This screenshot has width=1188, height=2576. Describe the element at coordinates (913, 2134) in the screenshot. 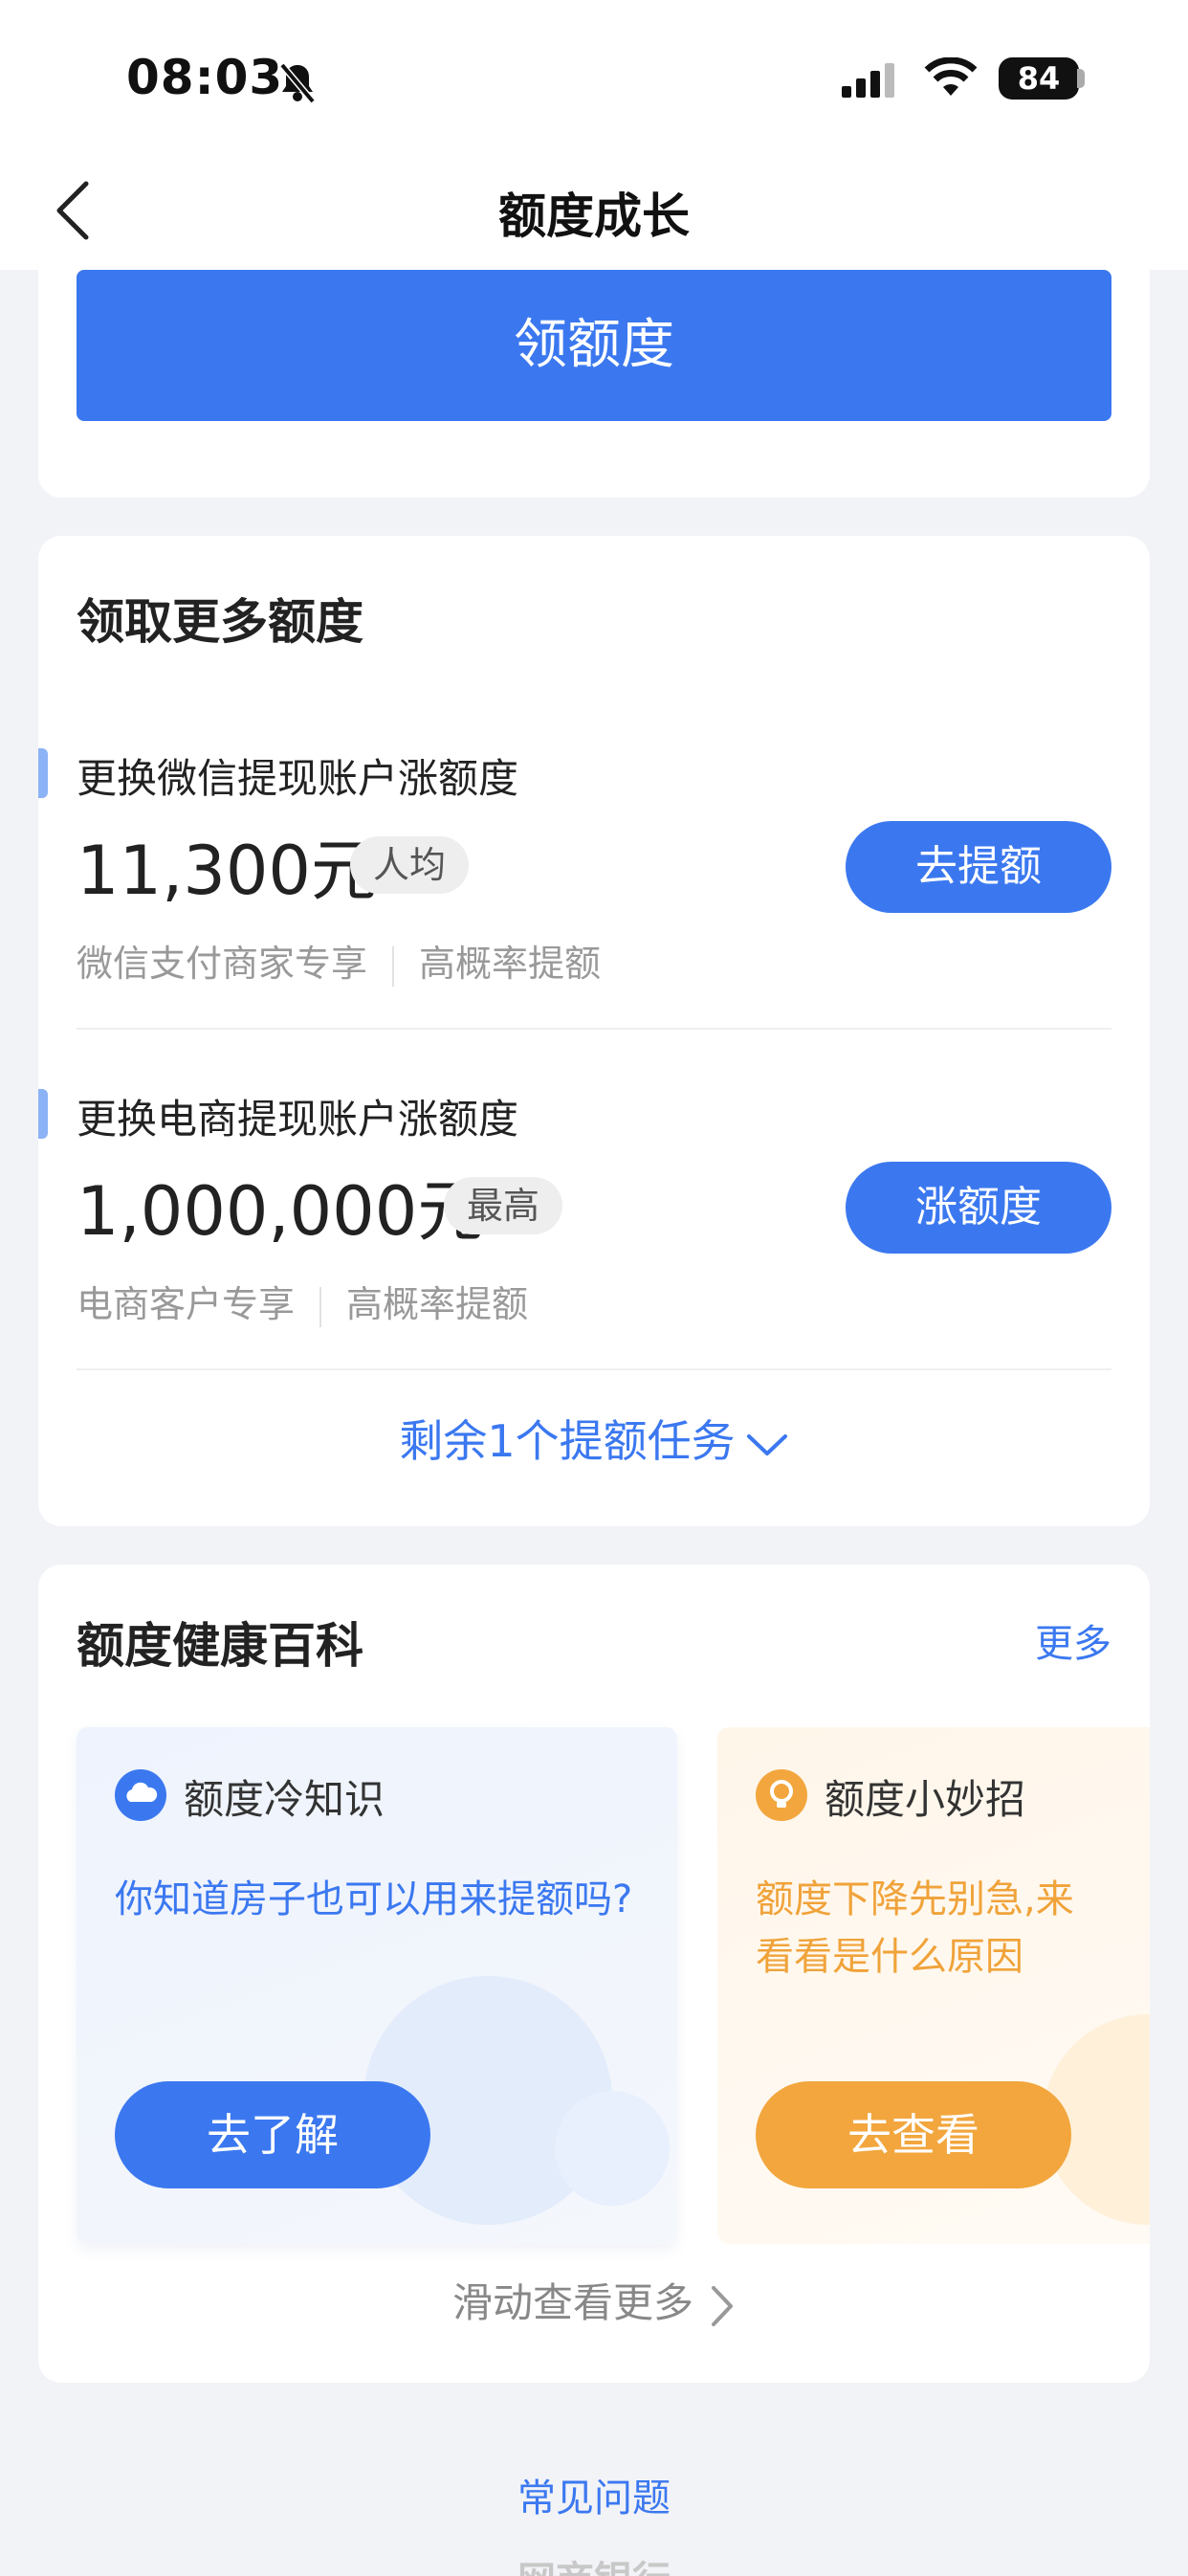

I see `check-it-button: 去查看` at that location.